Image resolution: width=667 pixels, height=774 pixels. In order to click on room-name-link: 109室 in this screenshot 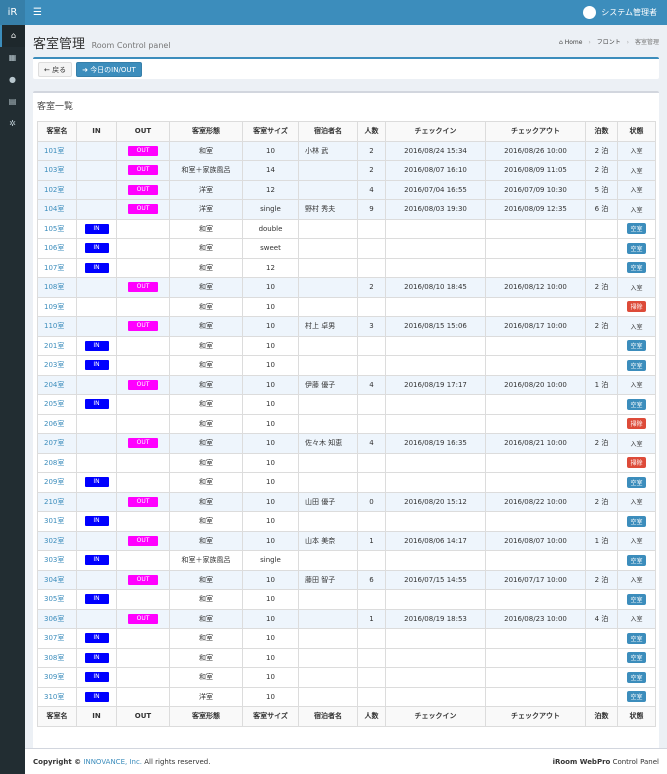, I will do `click(57, 306)`.